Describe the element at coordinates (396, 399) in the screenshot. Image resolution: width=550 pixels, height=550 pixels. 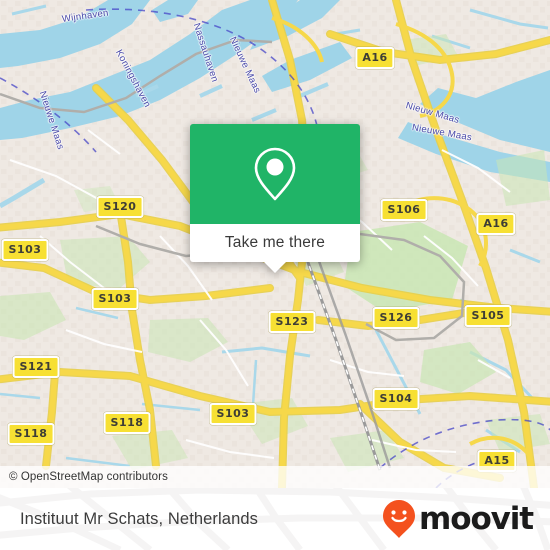
I see `road-shield: S104` at that location.